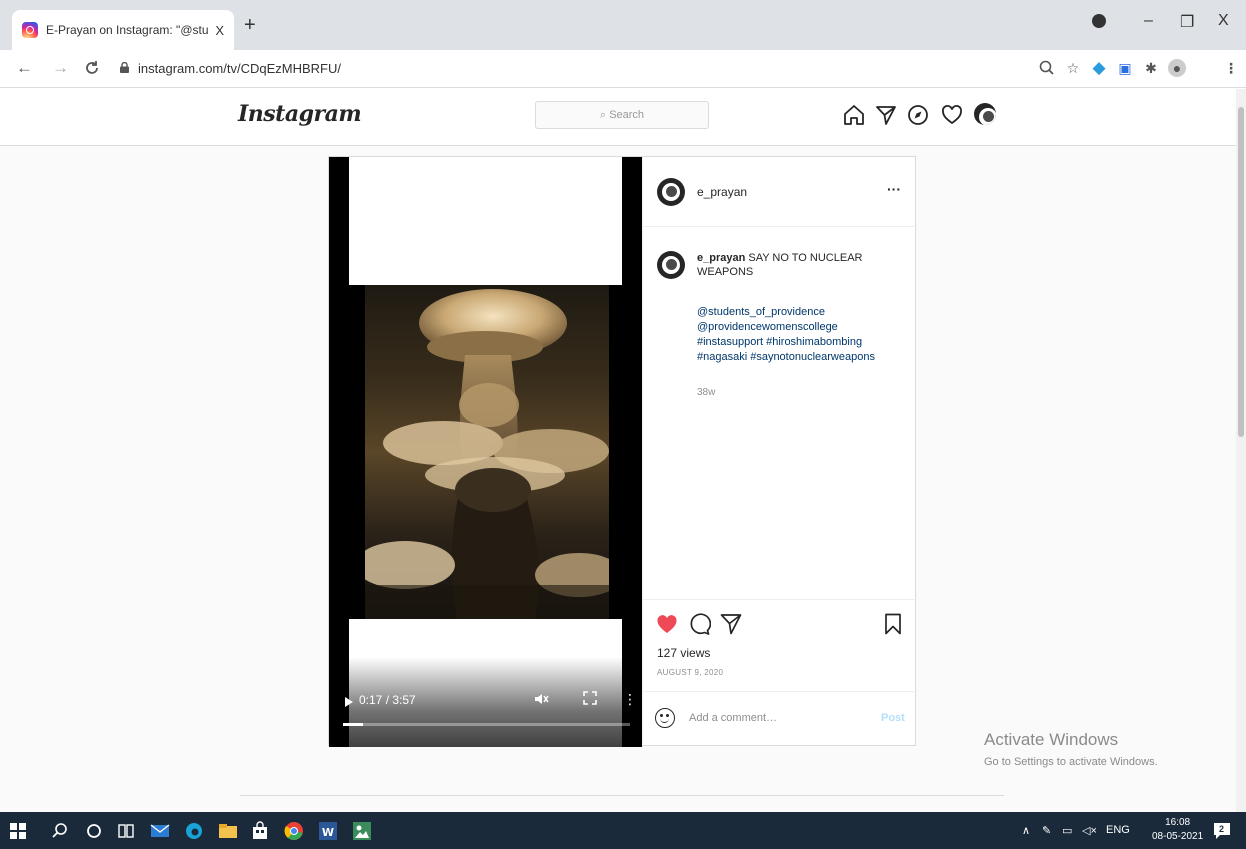 This screenshot has height=849, width=1246. Describe the element at coordinates (671, 192) in the screenshot. I see `author-avatar` at that location.